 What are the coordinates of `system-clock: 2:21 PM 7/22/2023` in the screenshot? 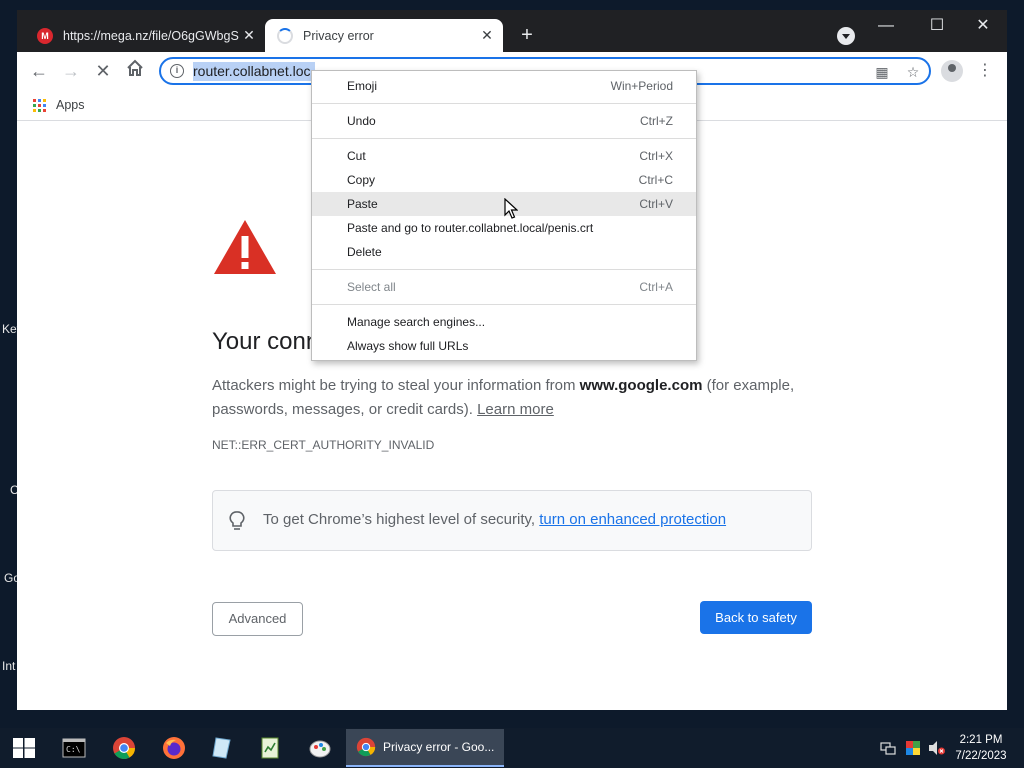 It's located at (981, 748).